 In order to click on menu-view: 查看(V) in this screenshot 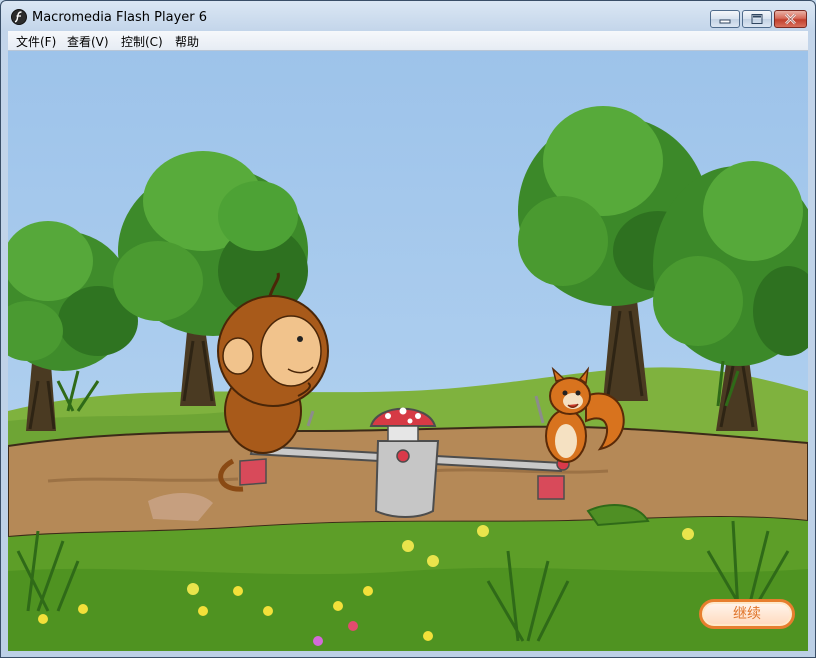, I will do `click(88, 41)`.